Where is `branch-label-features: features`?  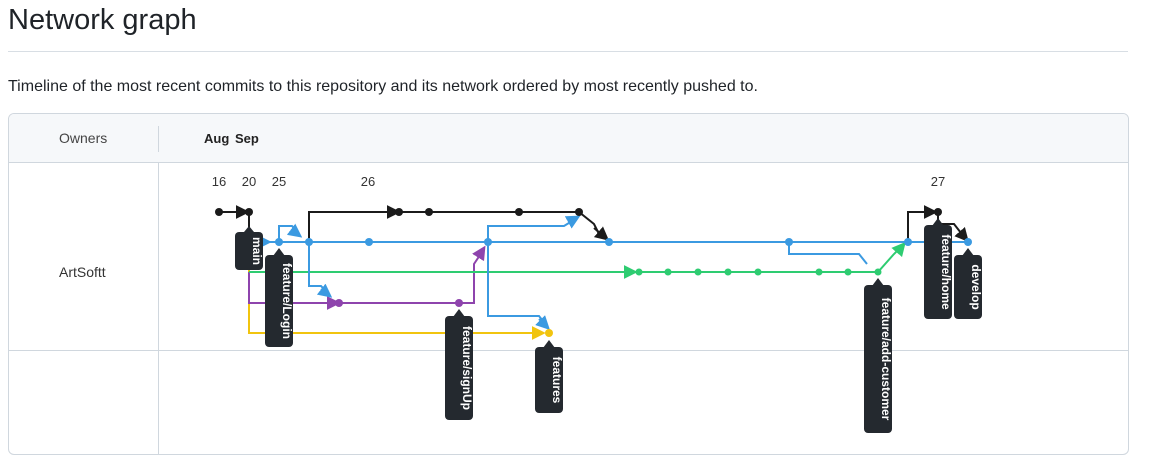 branch-label-features: features is located at coordinates (549, 376).